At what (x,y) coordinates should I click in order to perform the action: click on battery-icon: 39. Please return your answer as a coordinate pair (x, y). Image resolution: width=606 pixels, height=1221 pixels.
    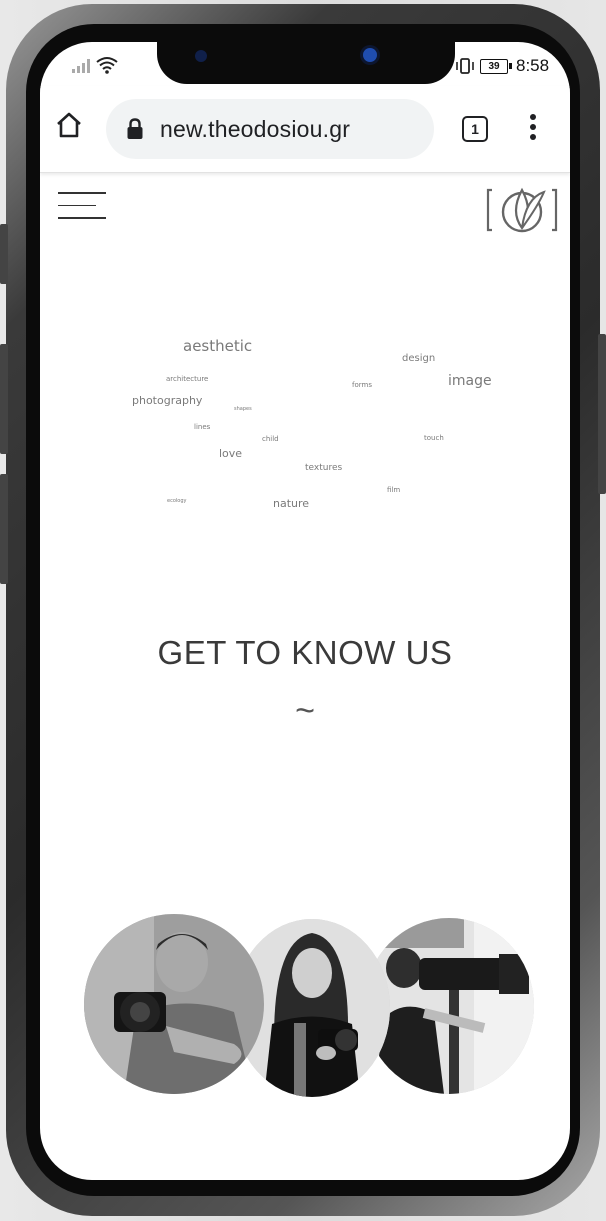
    Looking at the image, I should click on (494, 66).